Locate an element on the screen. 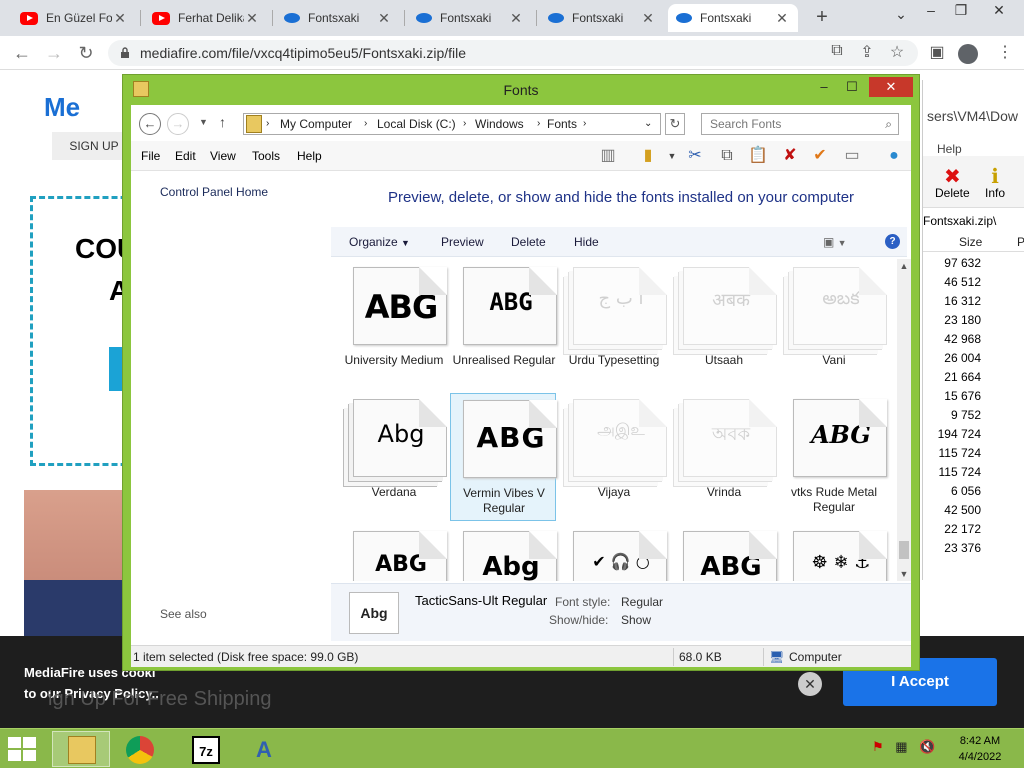 Image resolution: width=1024 pixels, height=768 pixels. breadcrumb-item: Fonts is located at coordinates (562, 124).